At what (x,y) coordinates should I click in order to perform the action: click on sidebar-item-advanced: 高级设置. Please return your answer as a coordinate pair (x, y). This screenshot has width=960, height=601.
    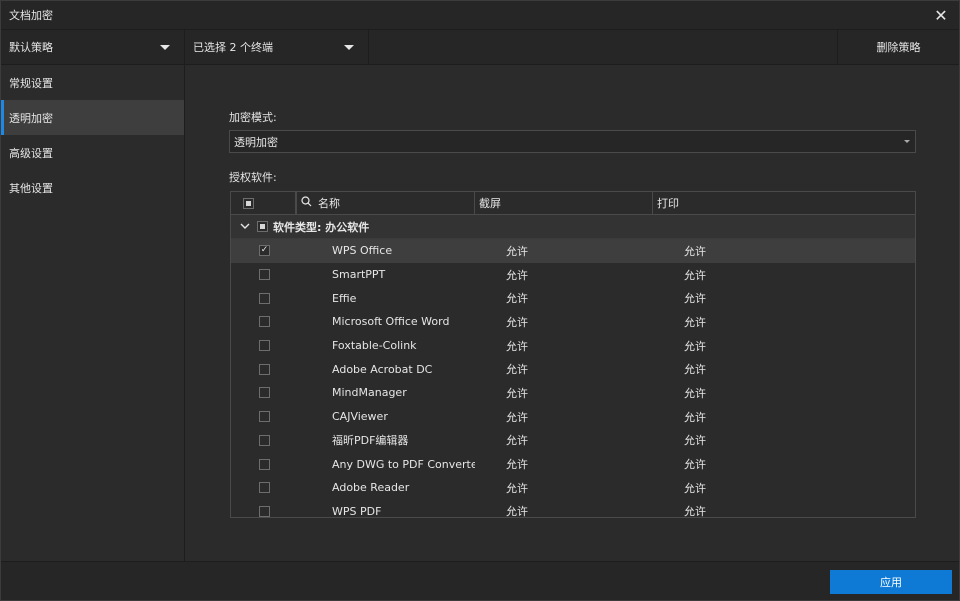
    Looking at the image, I should click on (92, 152).